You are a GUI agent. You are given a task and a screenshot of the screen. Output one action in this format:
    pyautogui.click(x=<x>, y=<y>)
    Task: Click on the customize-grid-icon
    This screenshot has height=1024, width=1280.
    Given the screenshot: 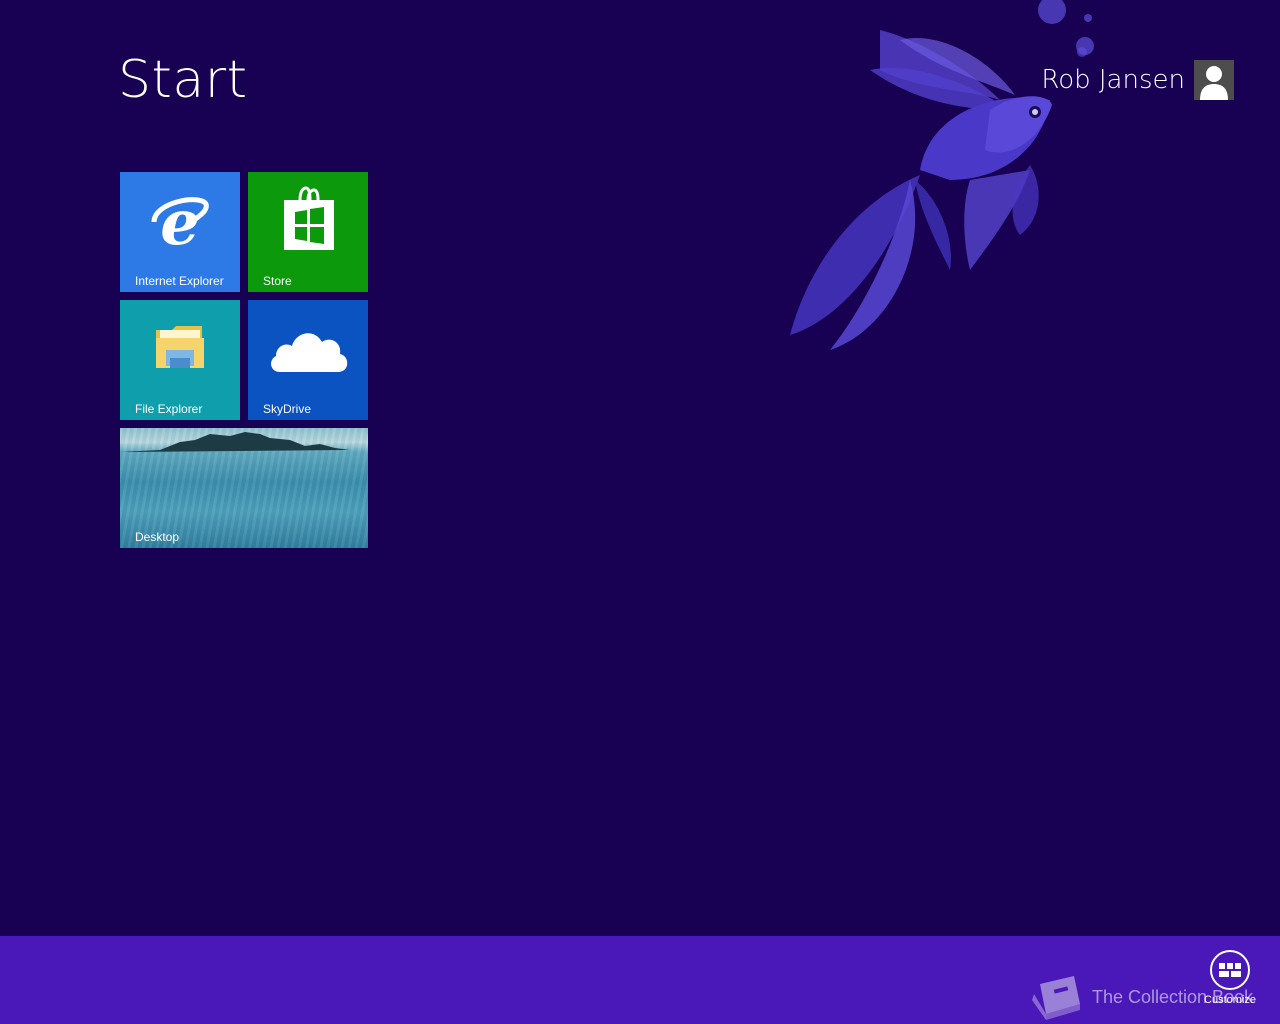 What is the action you would take?
    pyautogui.click(x=1230, y=970)
    